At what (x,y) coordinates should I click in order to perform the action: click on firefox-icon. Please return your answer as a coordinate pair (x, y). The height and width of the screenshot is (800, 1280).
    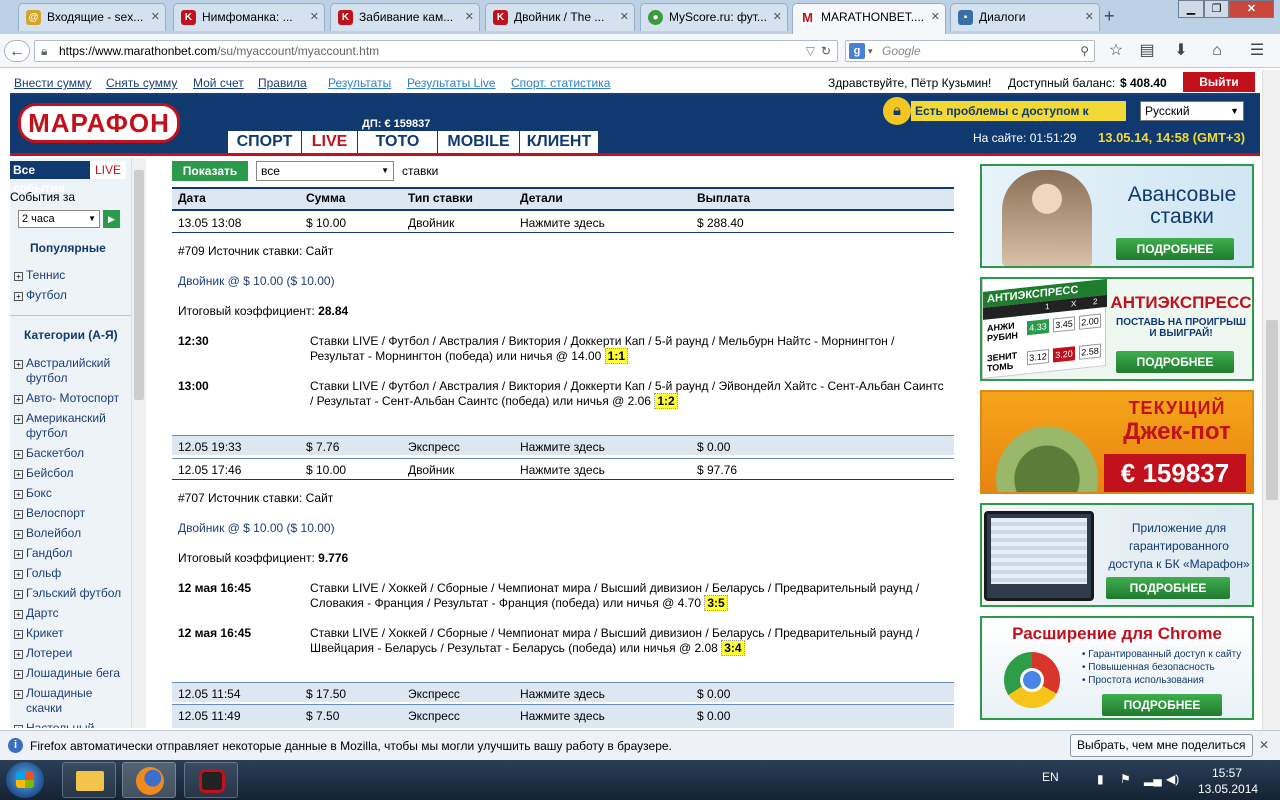
    Looking at the image, I should click on (149, 780).